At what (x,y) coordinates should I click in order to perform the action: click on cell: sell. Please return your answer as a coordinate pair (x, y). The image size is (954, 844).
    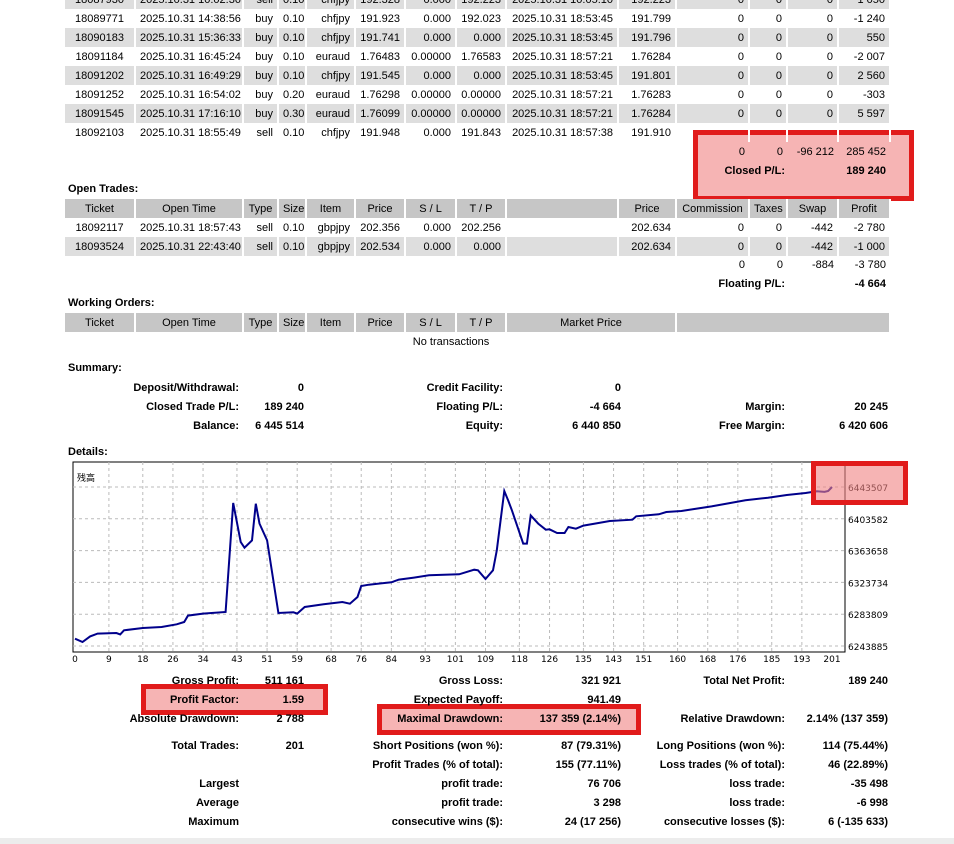
    Looking at the image, I should click on (261, 4).